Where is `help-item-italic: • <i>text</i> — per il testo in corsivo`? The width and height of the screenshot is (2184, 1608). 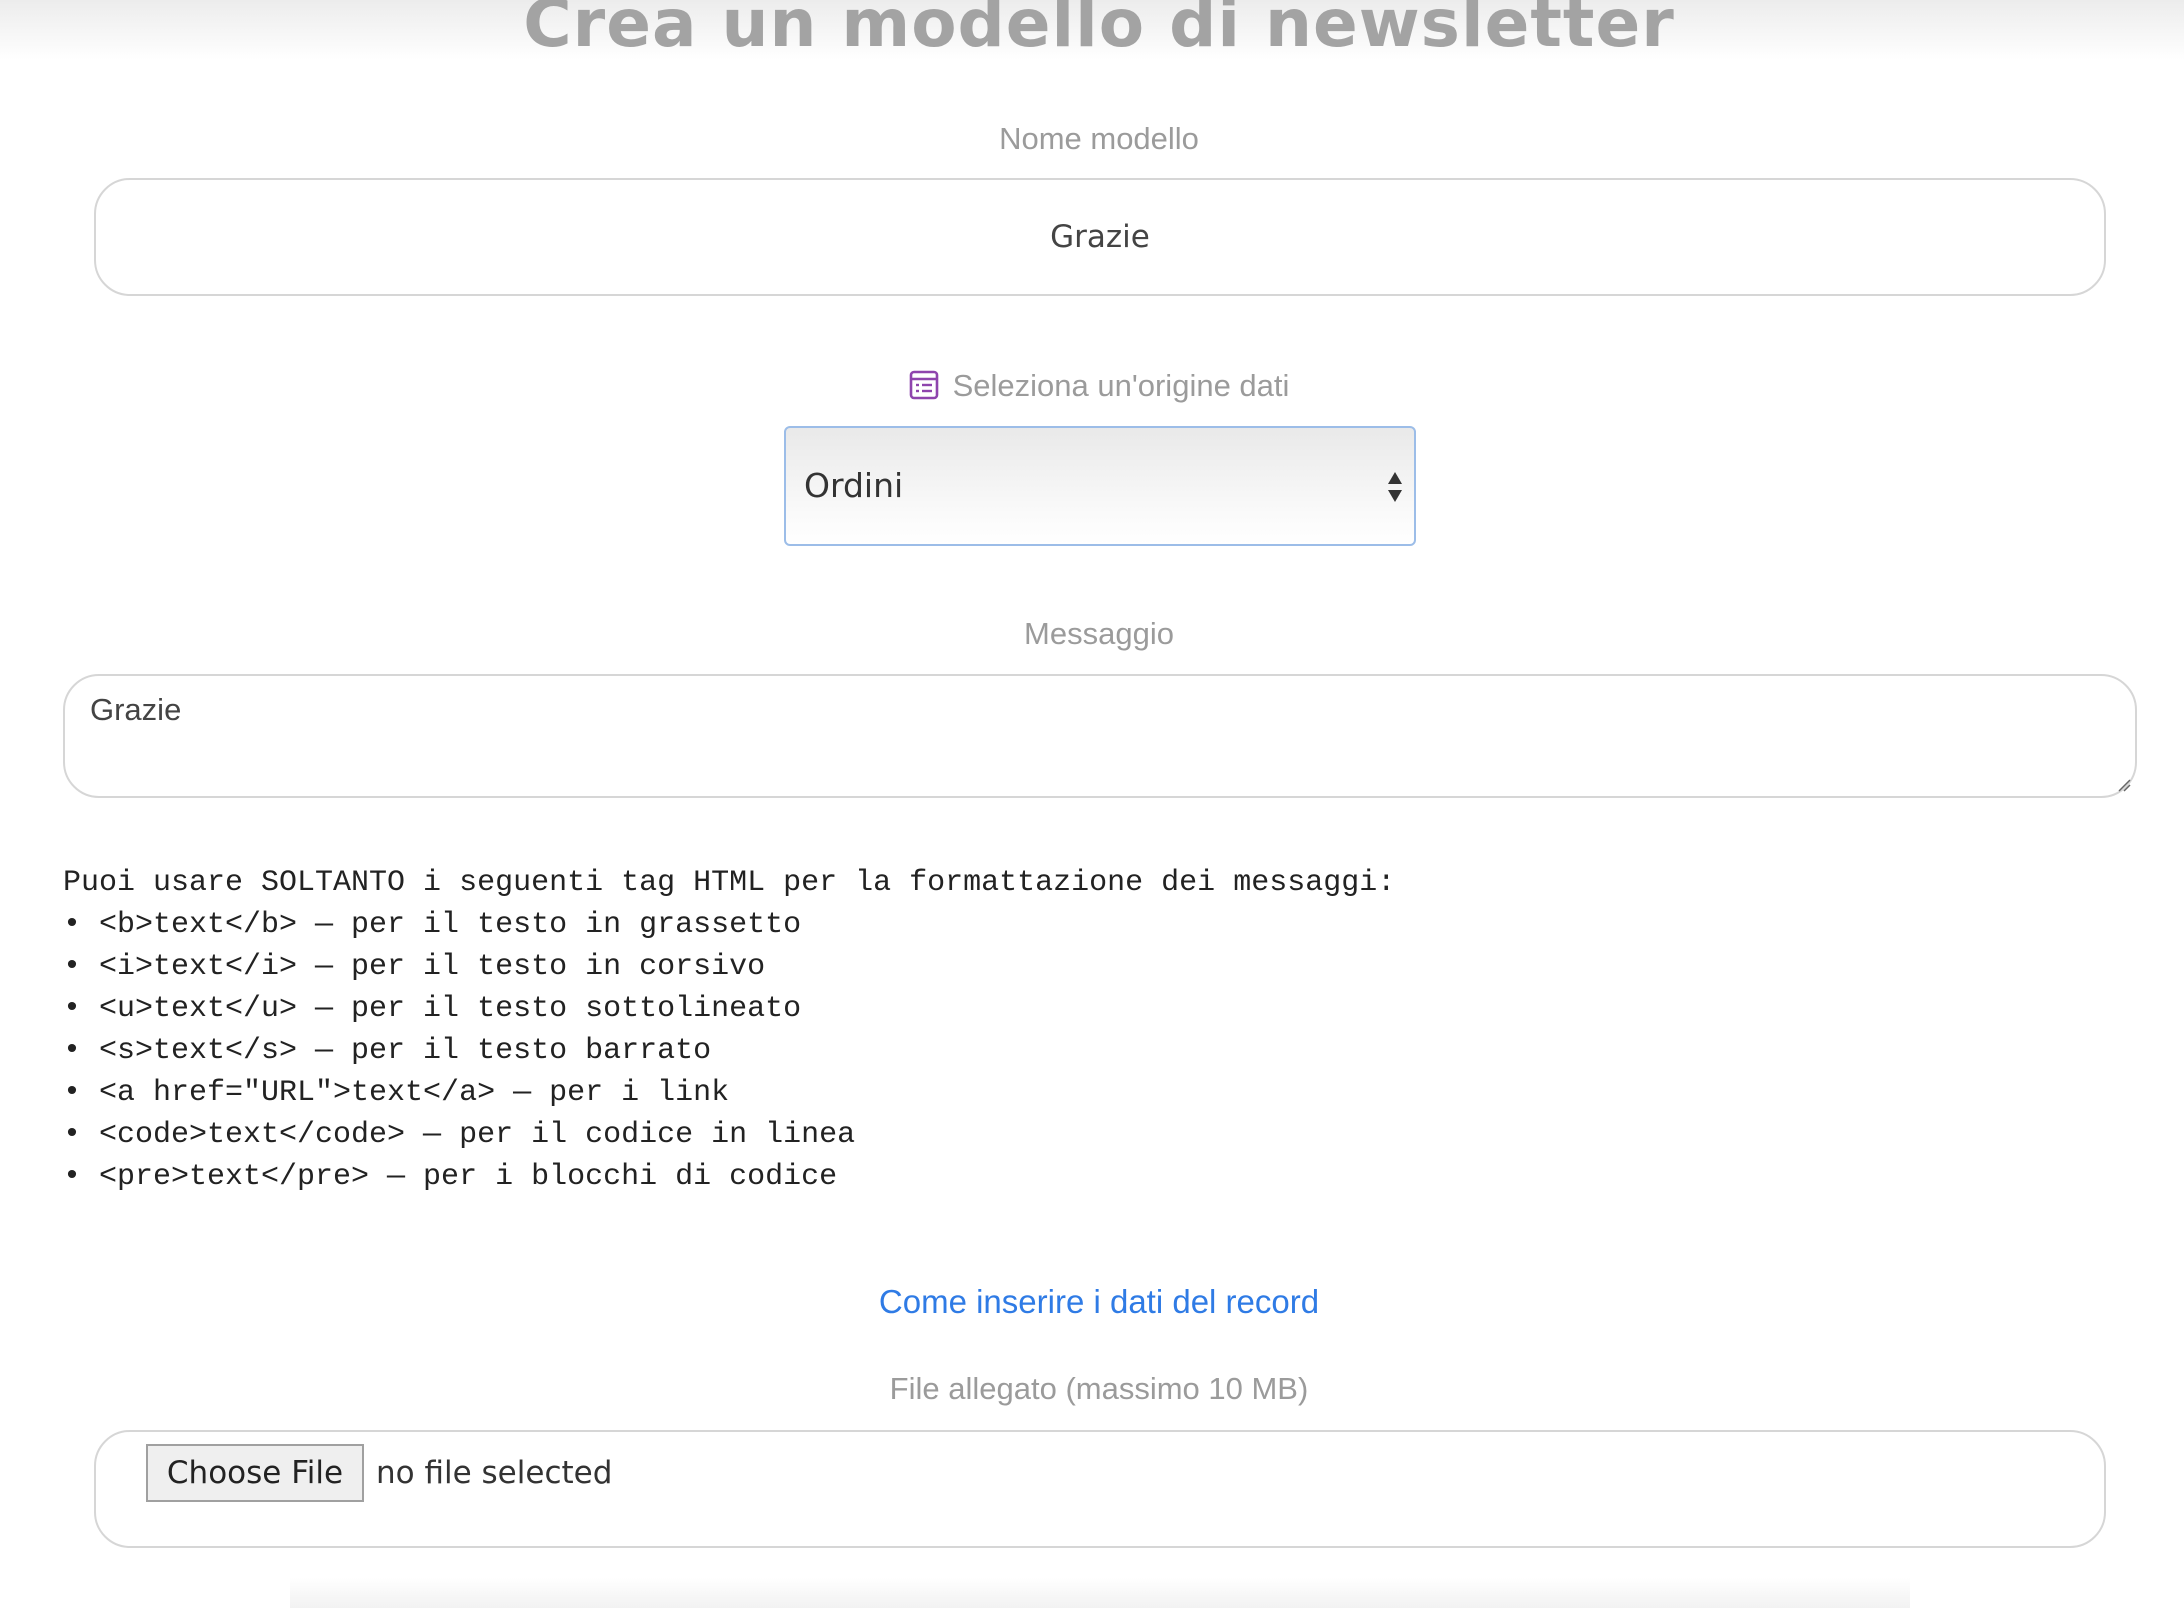 help-item-italic: • <i>text</i> — per il testo in corsivo is located at coordinates (414, 967).